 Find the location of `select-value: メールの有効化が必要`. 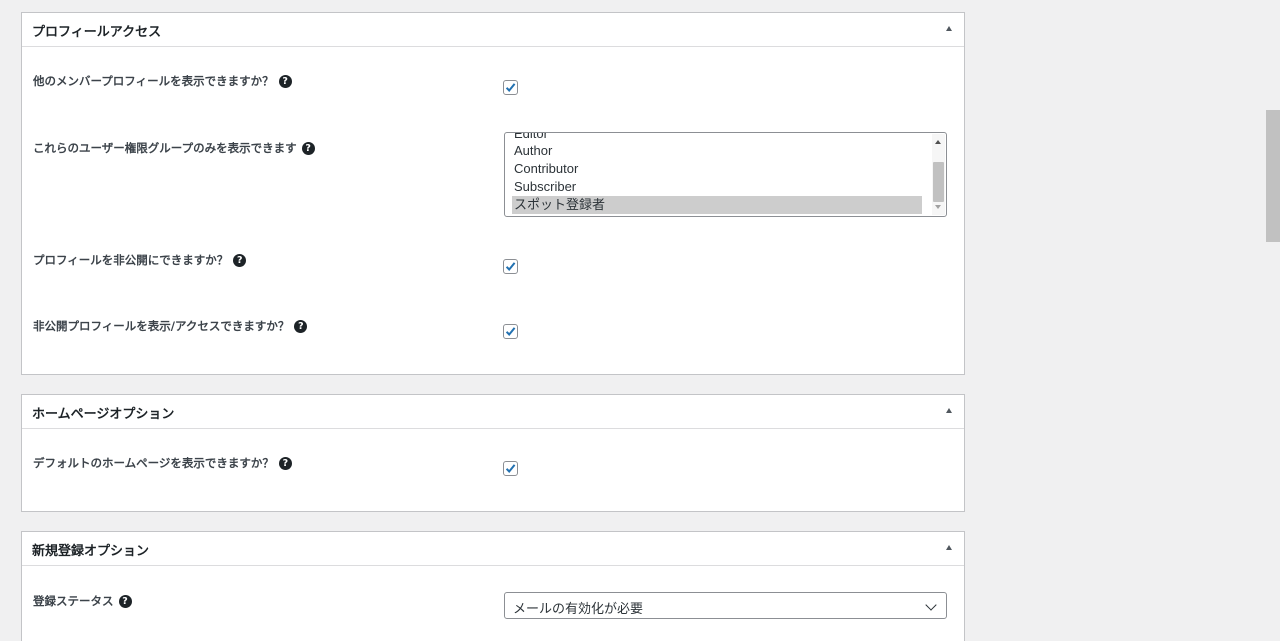

select-value: メールの有効化が必要 is located at coordinates (578, 609).